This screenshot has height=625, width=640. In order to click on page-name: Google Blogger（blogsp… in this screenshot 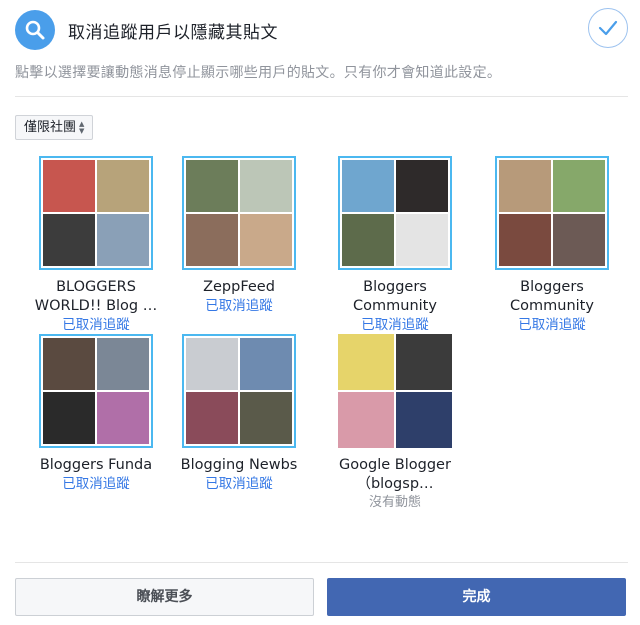, I will do `click(395, 474)`.